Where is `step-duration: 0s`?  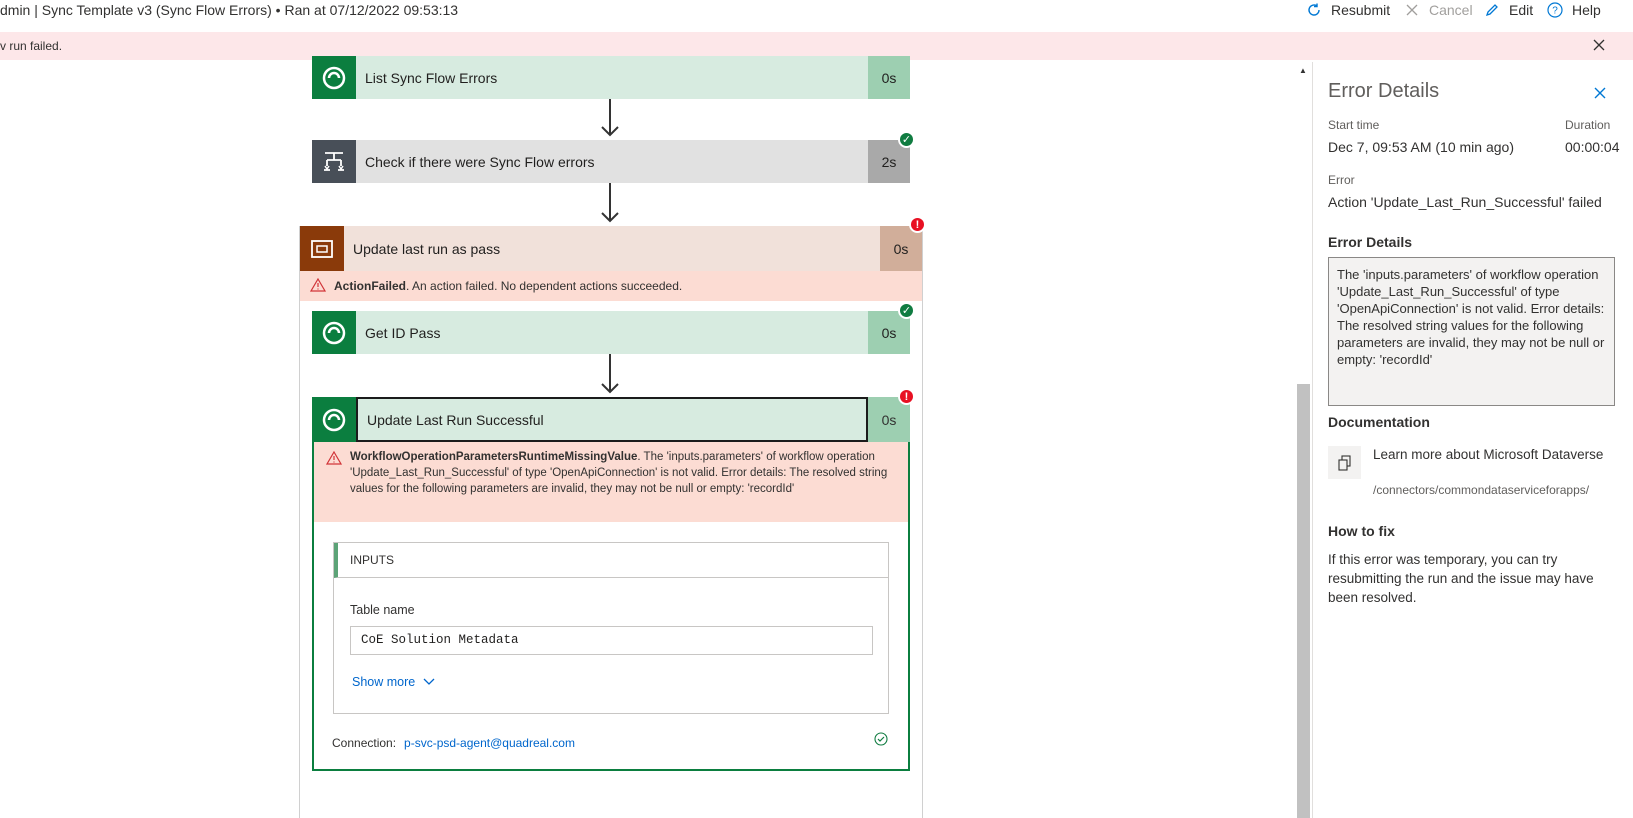 step-duration: 0s is located at coordinates (889, 77).